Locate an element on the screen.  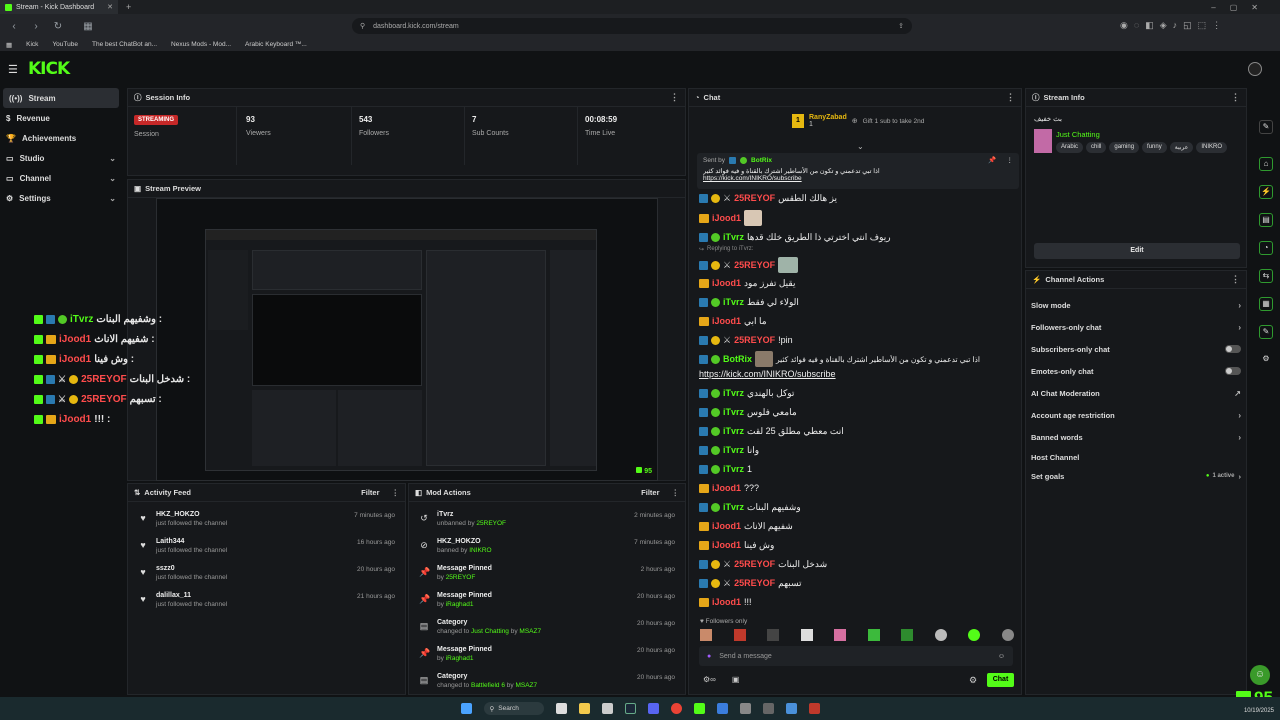
mic-icon: ● is located at coordinates (709, 656).